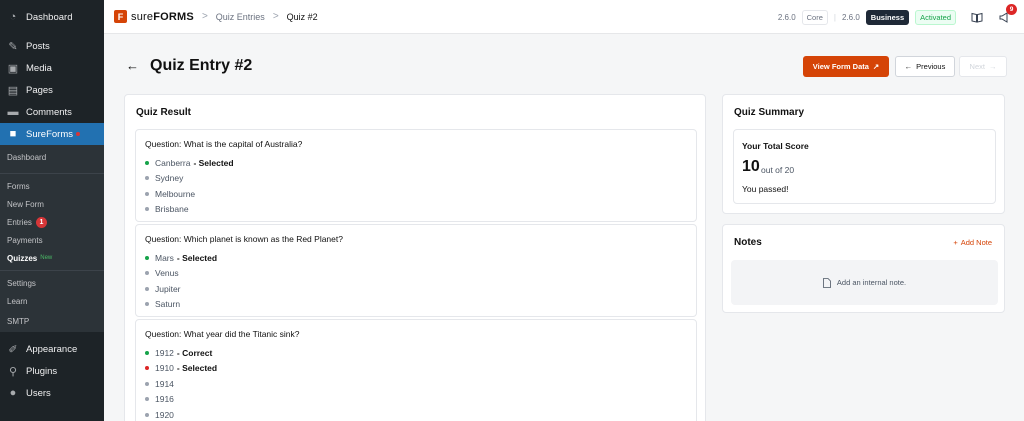  Describe the element at coordinates (972, 242) in the screenshot. I see `add-note-button: + Add Note` at that location.